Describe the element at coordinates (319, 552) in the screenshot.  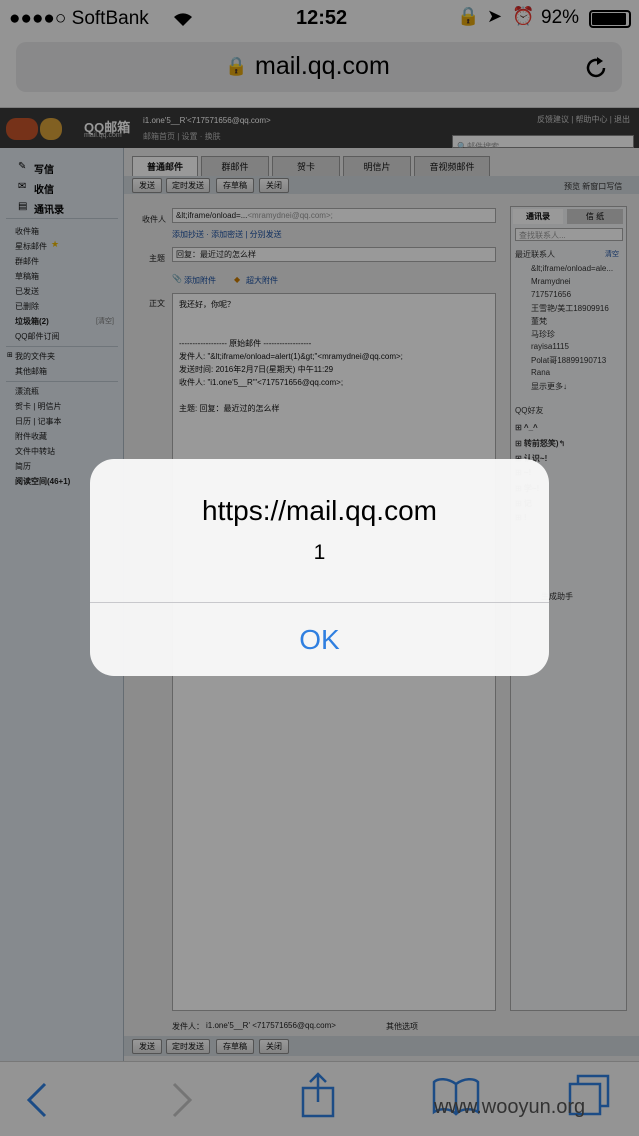
I see `alert-message: 1` at that location.